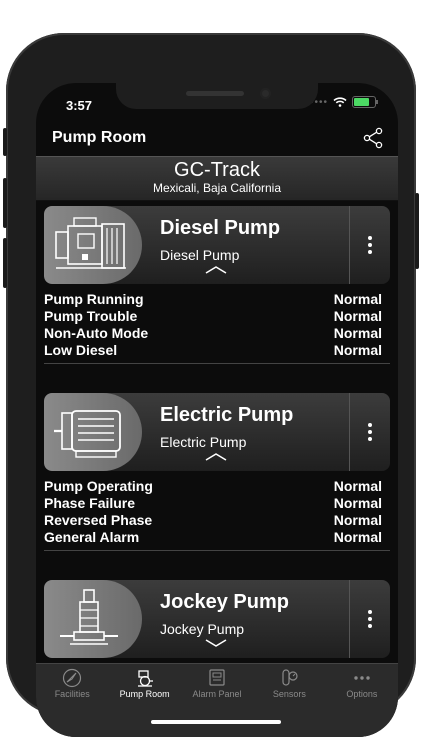  I want to click on alarm-row: Phase Failure Normal, so click(213, 503).